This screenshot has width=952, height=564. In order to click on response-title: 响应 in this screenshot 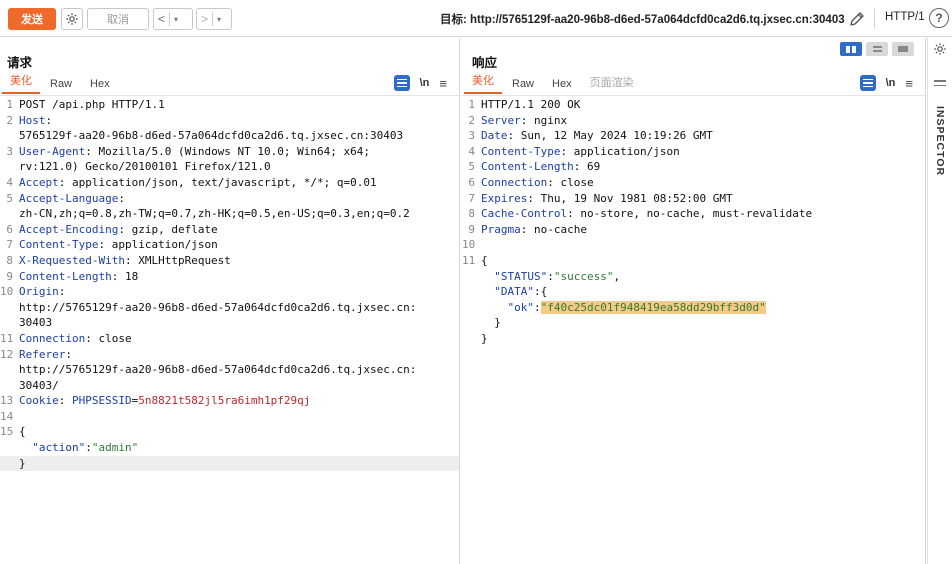, I will do `click(485, 63)`.